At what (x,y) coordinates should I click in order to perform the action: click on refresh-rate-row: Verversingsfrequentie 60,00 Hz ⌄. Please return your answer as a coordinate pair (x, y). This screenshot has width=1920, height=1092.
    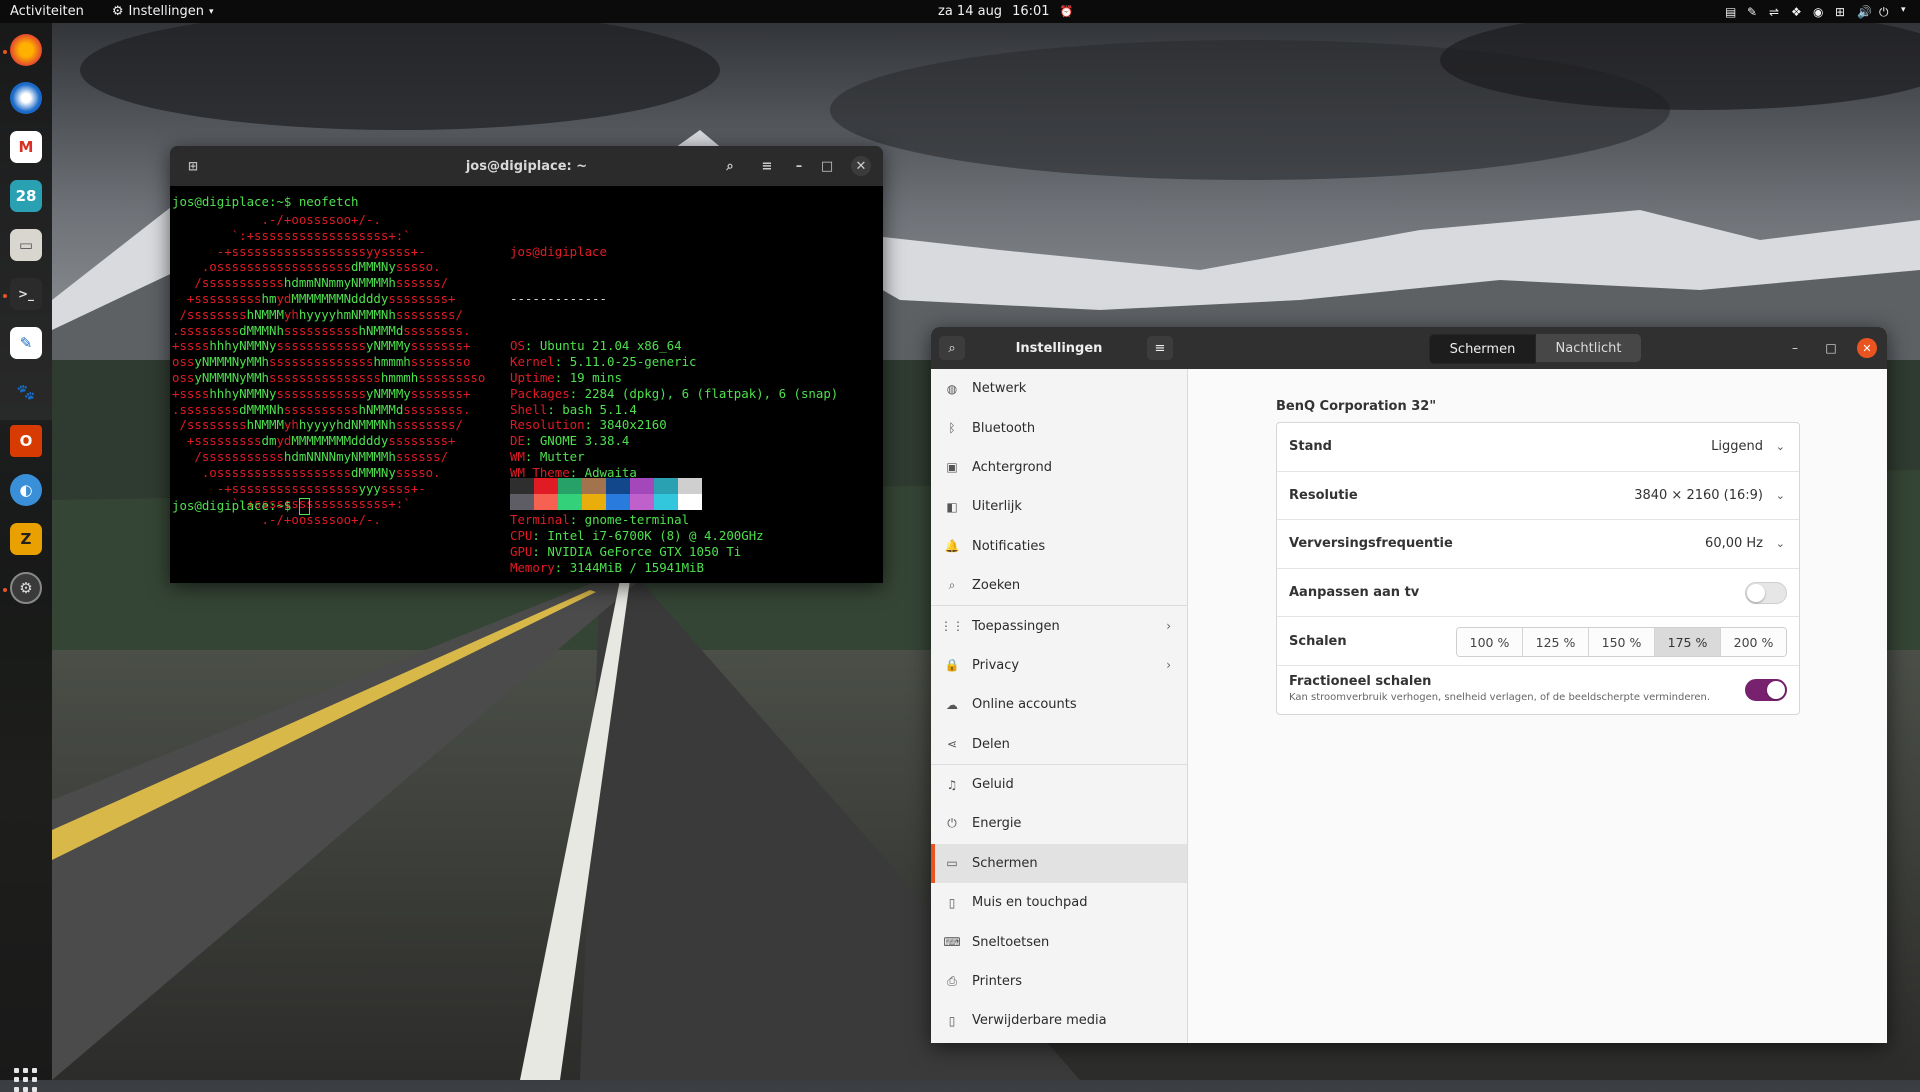
    Looking at the image, I should click on (1538, 544).